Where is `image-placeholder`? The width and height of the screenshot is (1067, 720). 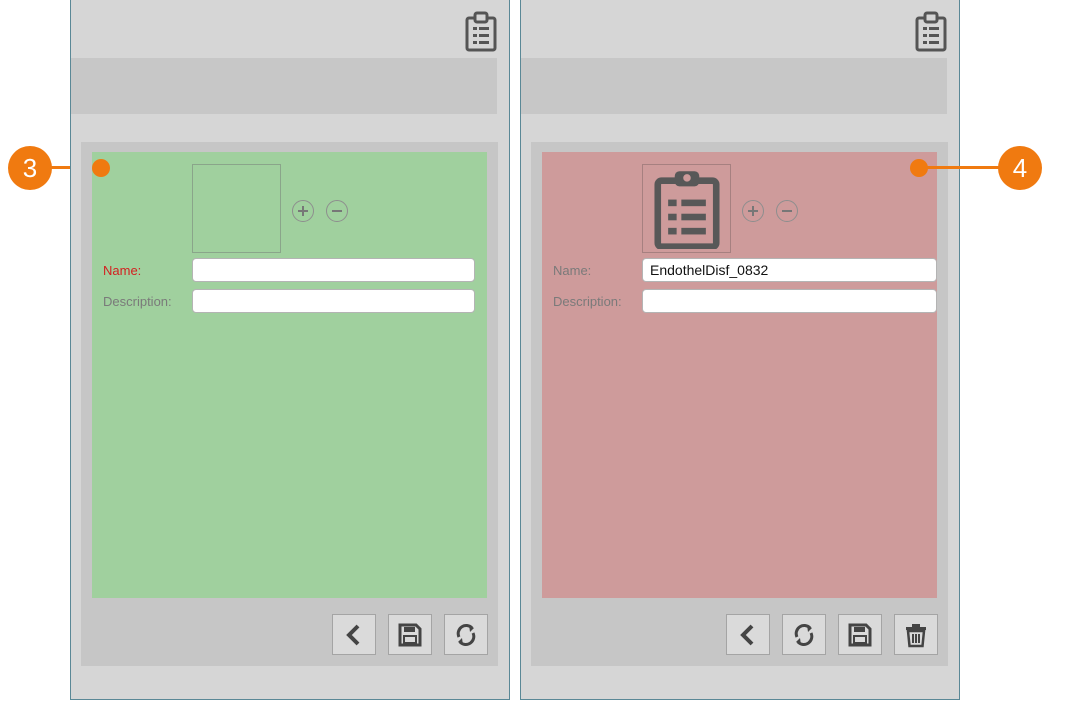 image-placeholder is located at coordinates (236, 208).